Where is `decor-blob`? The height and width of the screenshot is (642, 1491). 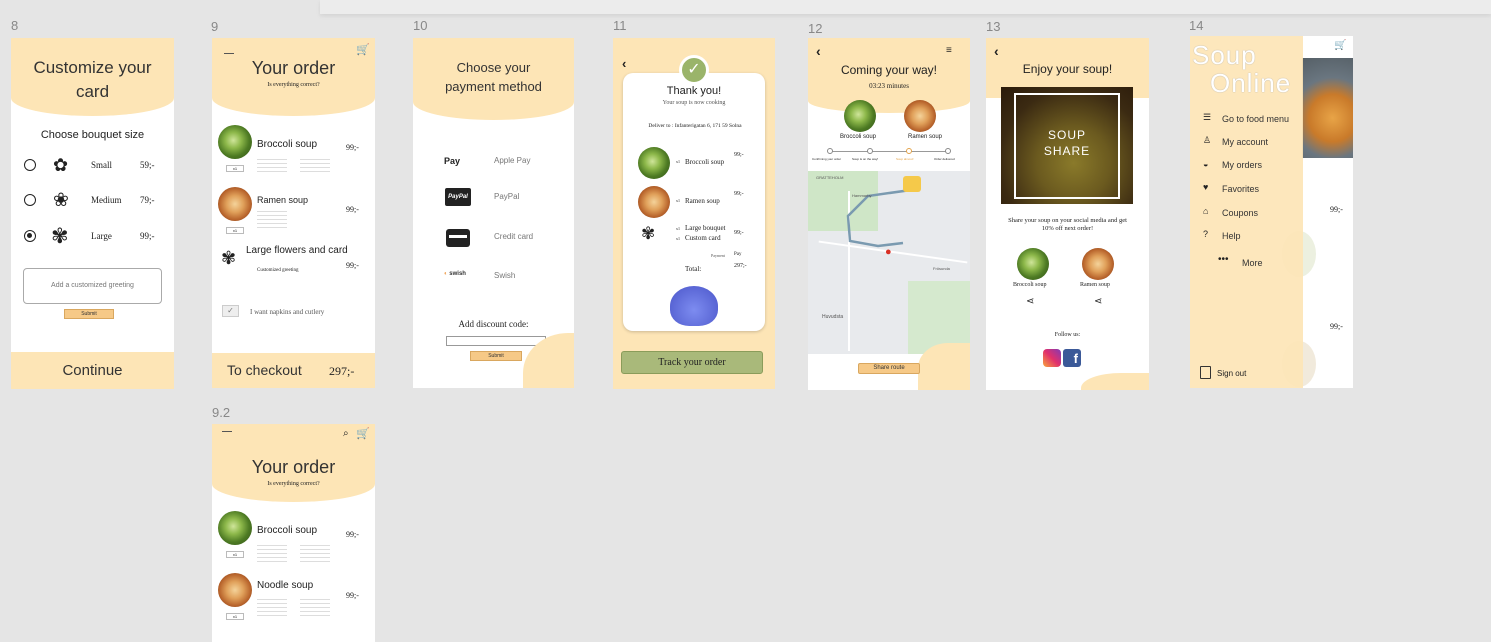
decor-blob is located at coordinates (1115, 381).